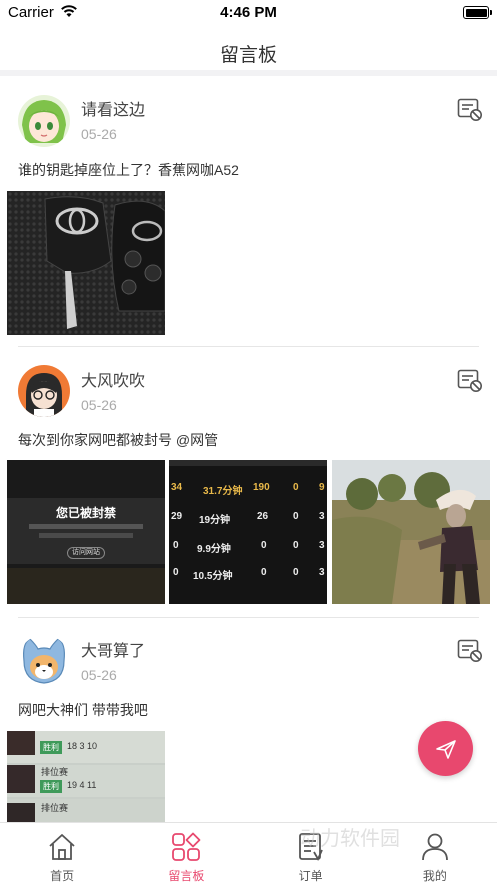  What do you see at coordinates (83, 710) in the screenshot?
I see `post-content: 网吧大神们 带带我吧` at bounding box center [83, 710].